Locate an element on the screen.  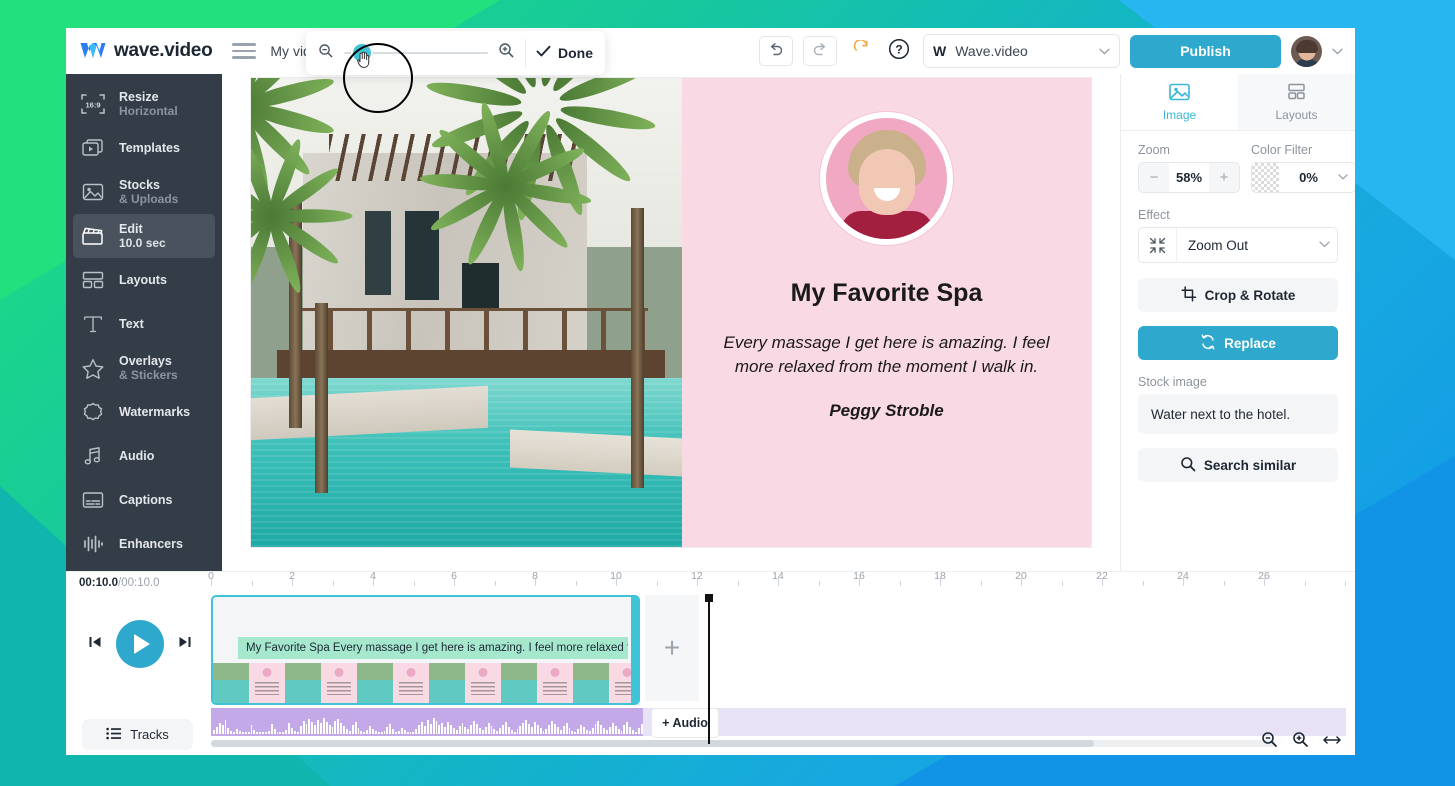
publish-button: Publish is located at coordinates (1205, 51).